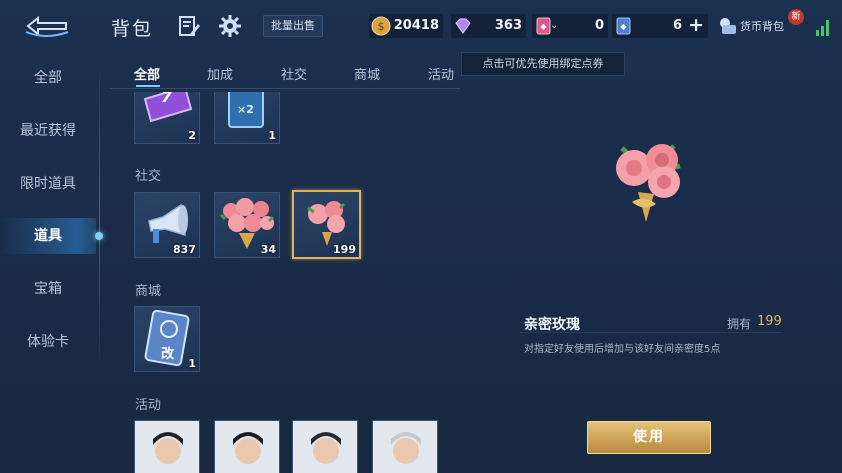 The image size is (842, 473). Describe the element at coordinates (148, 176) in the screenshot. I see `section-title-social: 社交` at that location.